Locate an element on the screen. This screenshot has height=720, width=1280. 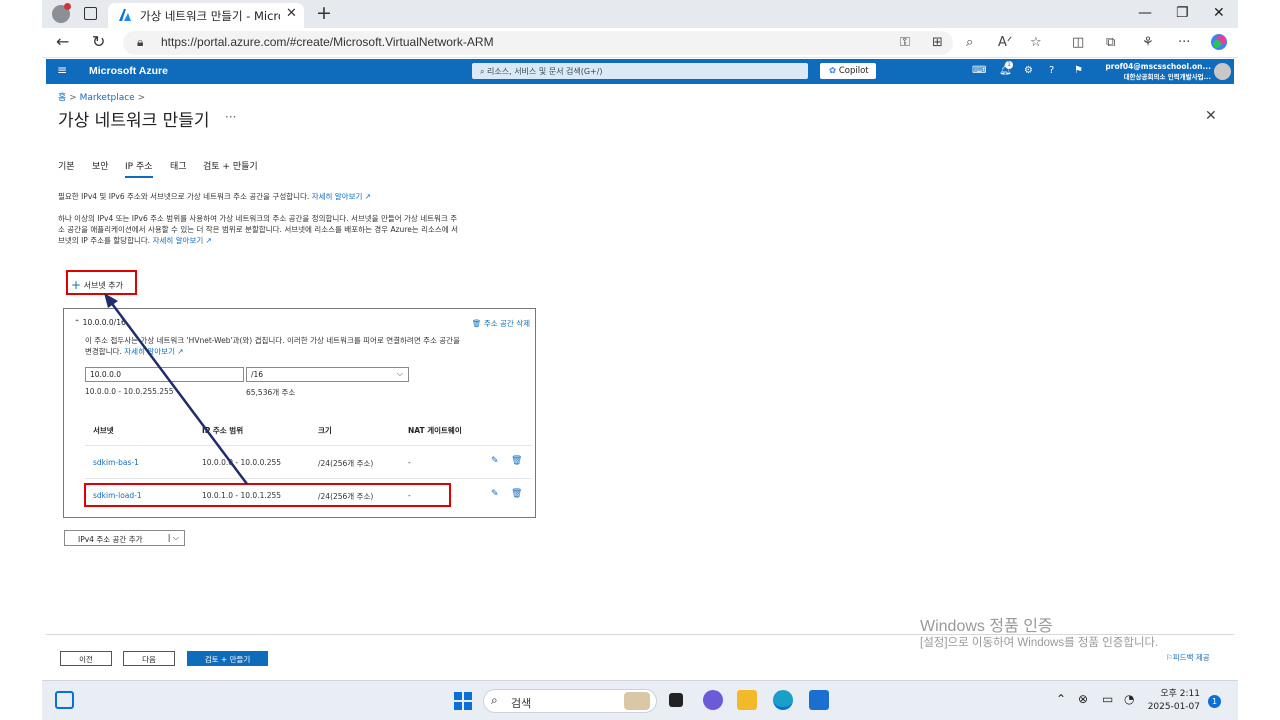
teams-icon is located at coordinates (713, 700).